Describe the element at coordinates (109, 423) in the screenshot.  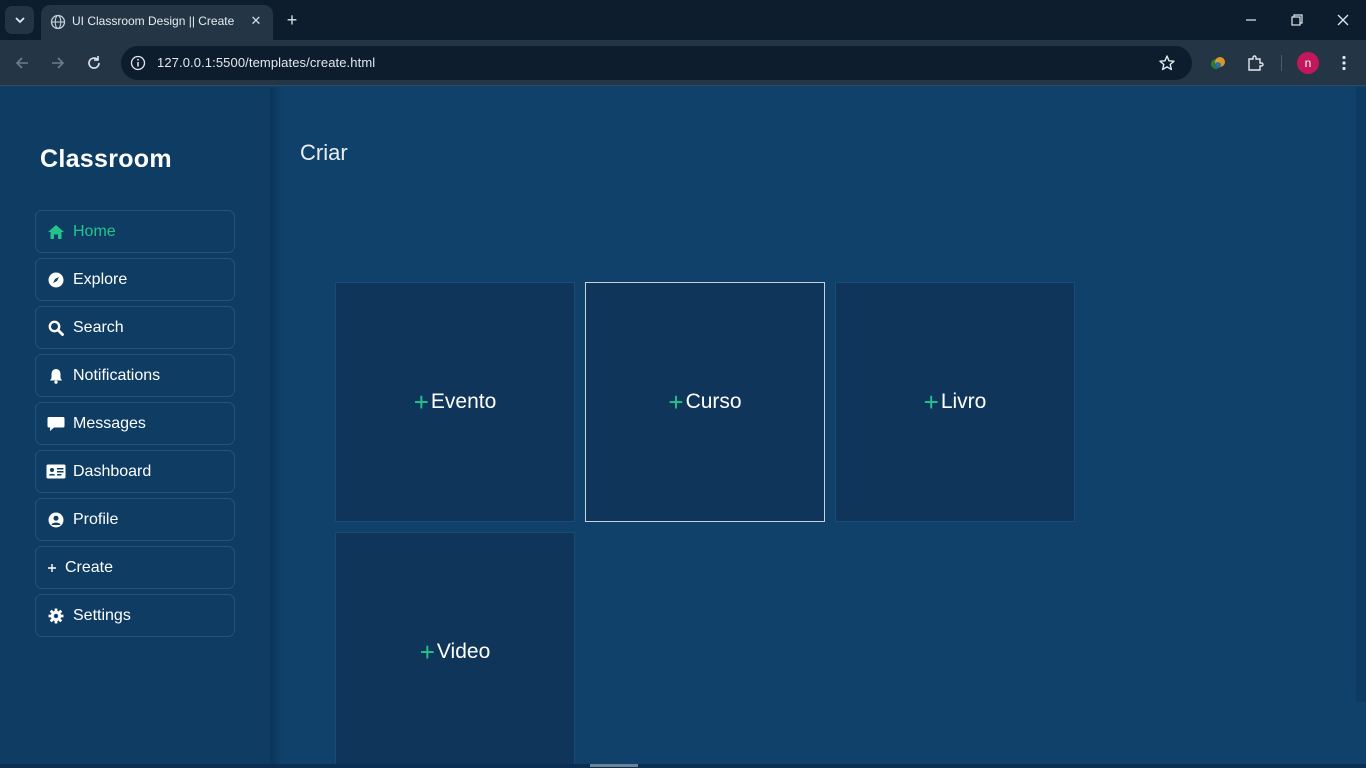
I see `sidebar-item-label: Messages` at that location.